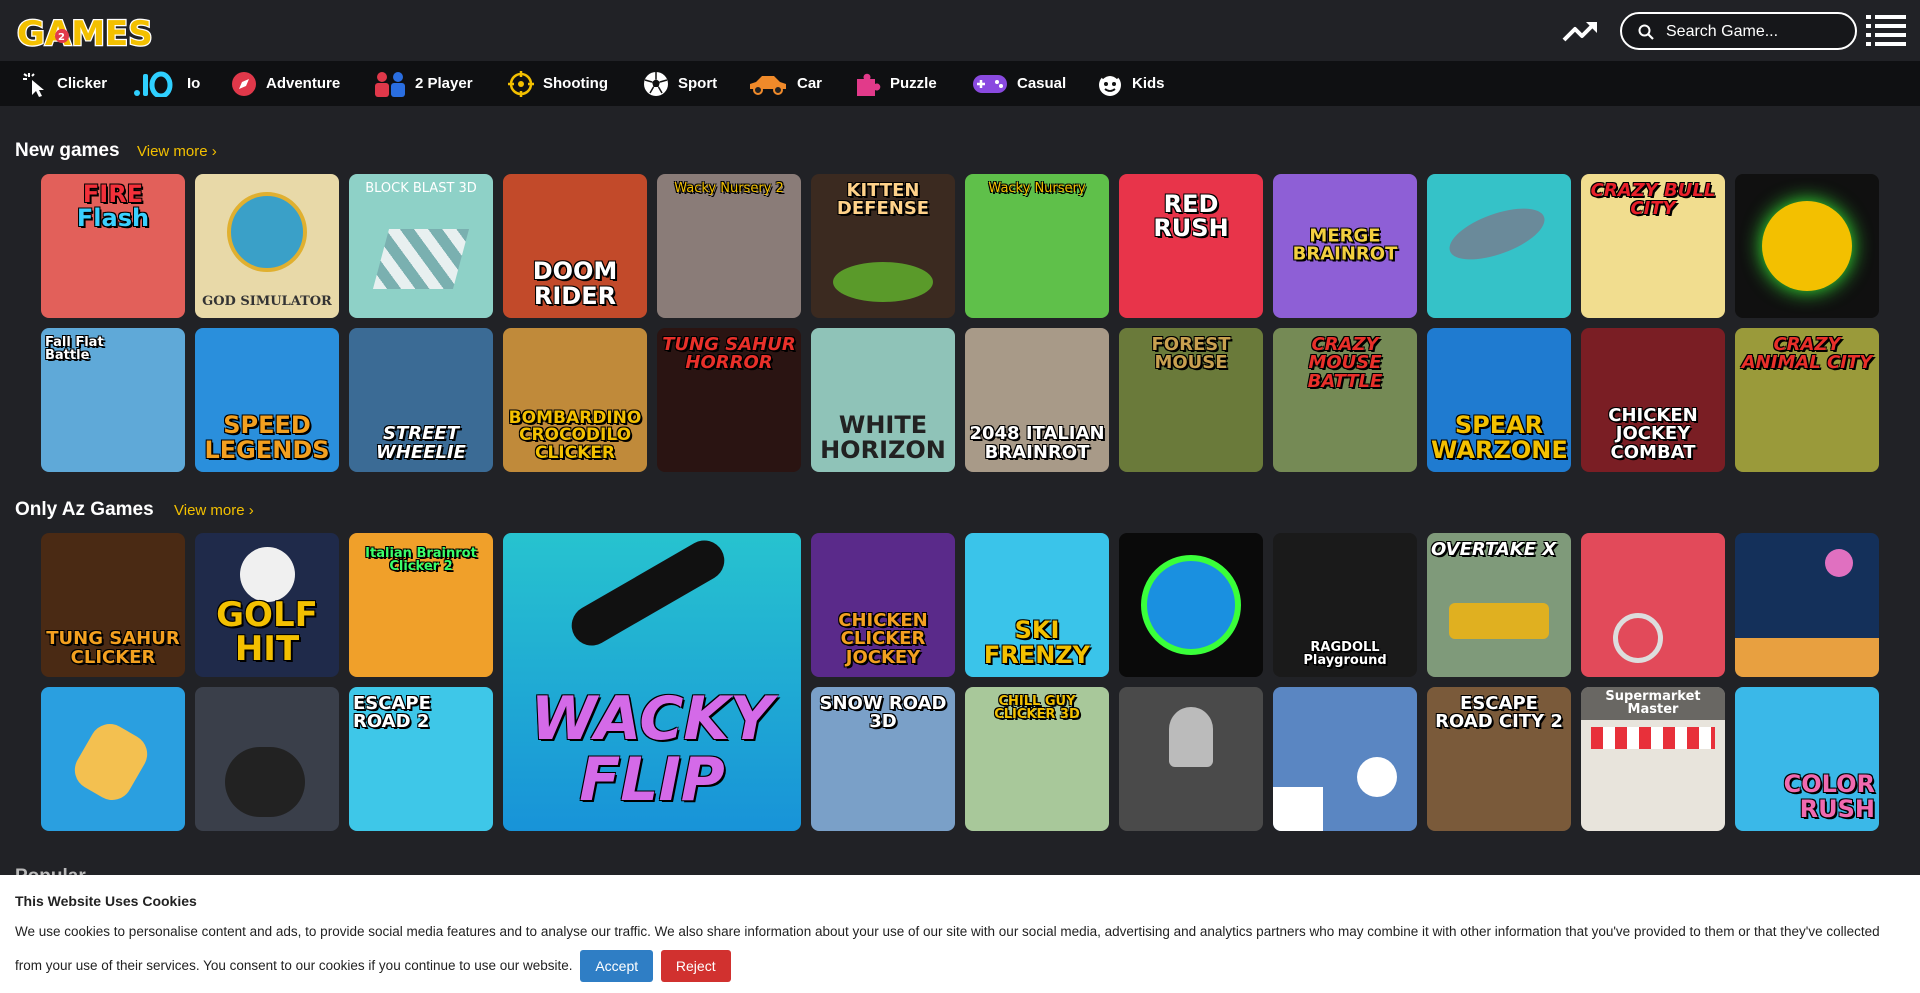 This screenshot has width=1920, height=993. What do you see at coordinates (1807, 354) in the screenshot?
I see `game-title: CRAZY ANIMAL CITY` at bounding box center [1807, 354].